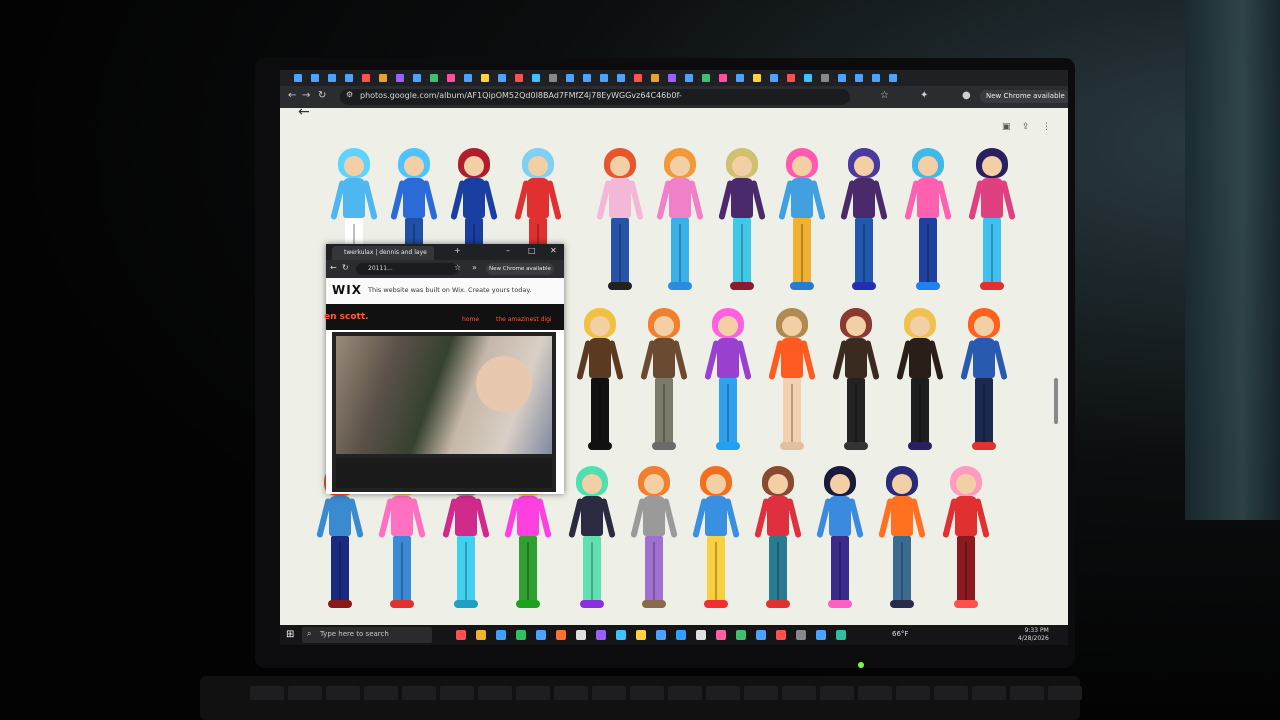 This screenshot has width=1280, height=720. I want to click on extensions-icon: ✦, so click(924, 95).